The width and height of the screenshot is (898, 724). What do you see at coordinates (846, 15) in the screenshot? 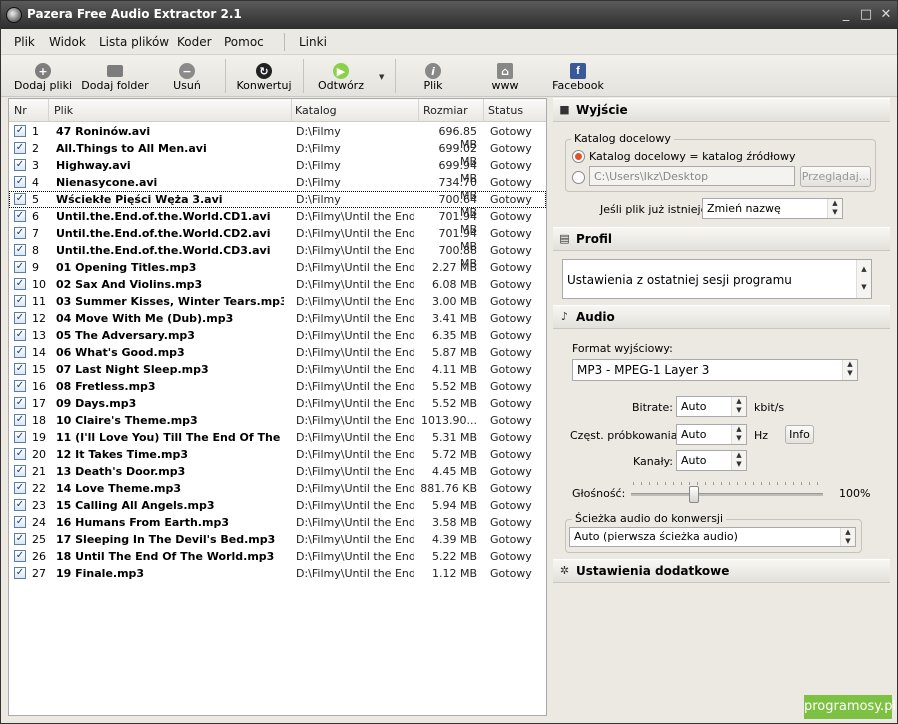
I see `minimize-icon: _` at bounding box center [846, 15].